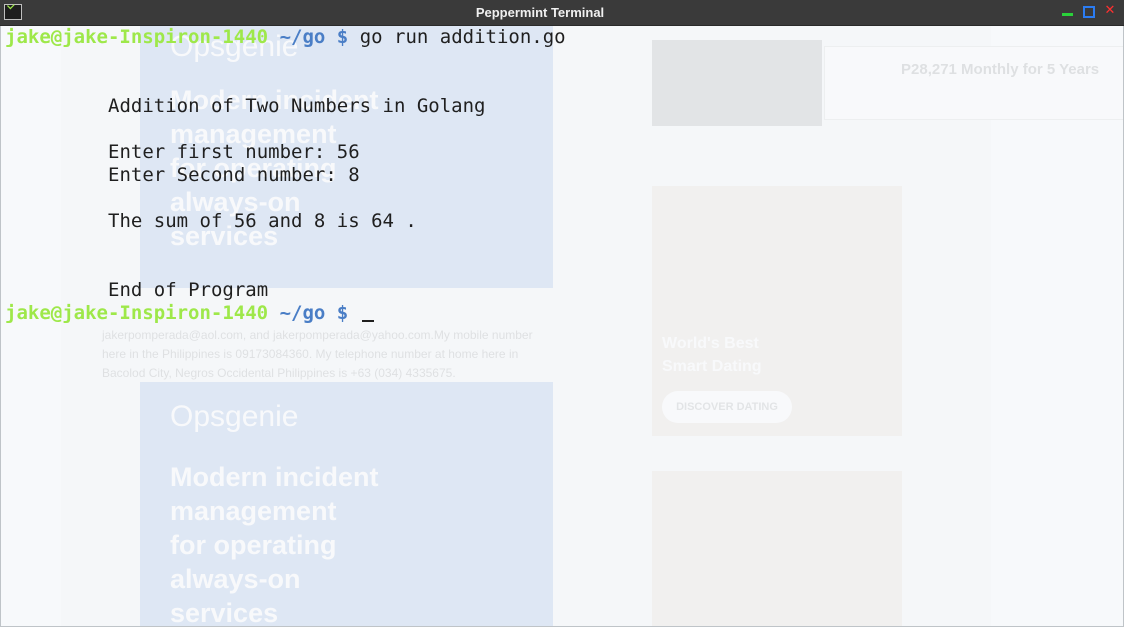  Describe the element at coordinates (973, 83) in the screenshot. I see `background-ad-mazda: P28,271 Monthly for 5 Years` at that location.